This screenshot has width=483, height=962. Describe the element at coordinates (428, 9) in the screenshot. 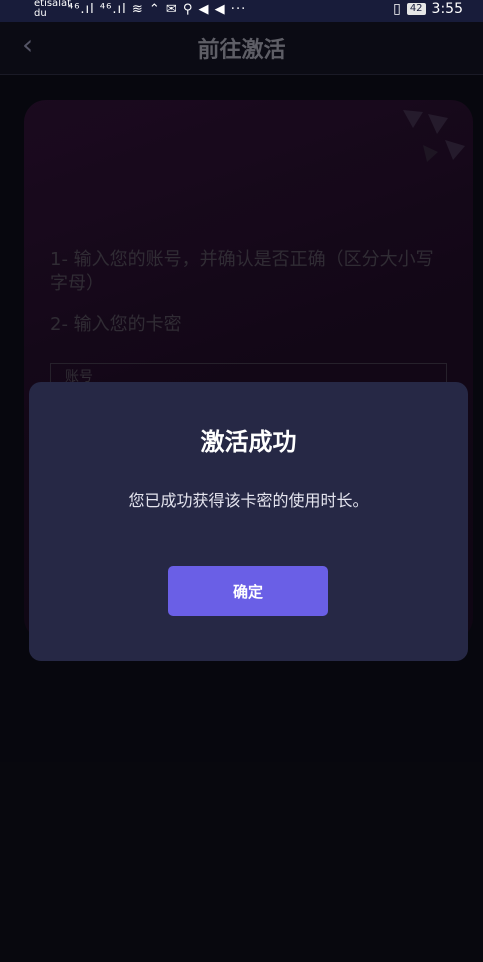

I see `status-right: ▯ 42 3:55` at that location.